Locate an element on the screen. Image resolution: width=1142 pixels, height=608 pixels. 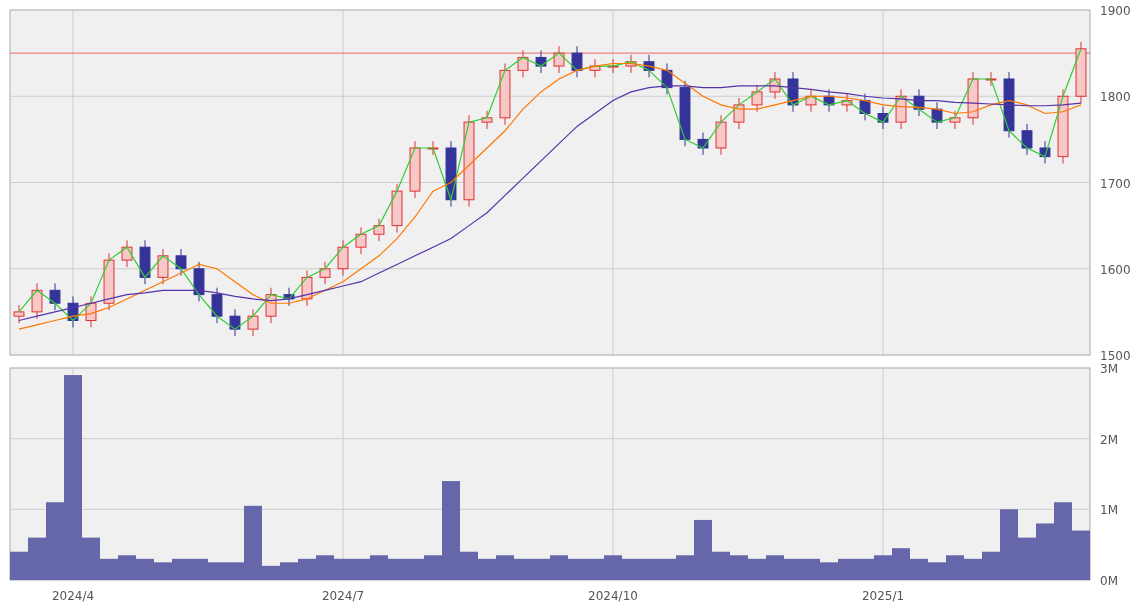
axis-label: 1800 is located at coordinates (1115, 97).